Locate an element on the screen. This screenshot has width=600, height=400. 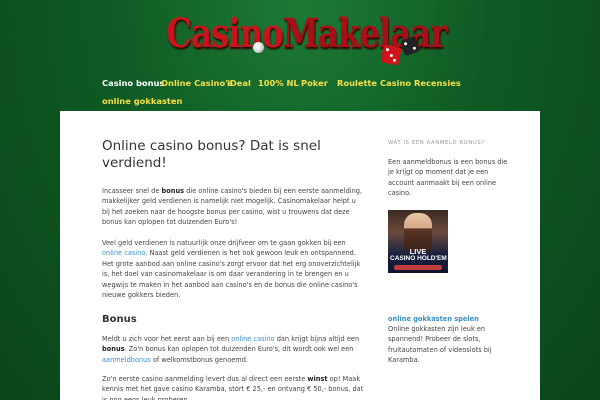
online-casino-link: online casino is located at coordinates (123, 253).